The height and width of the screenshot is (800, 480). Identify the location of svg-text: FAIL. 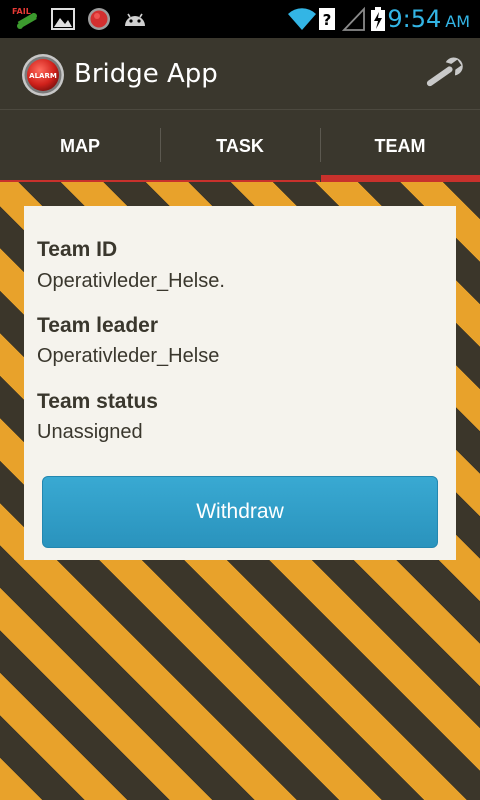
(21, 11).